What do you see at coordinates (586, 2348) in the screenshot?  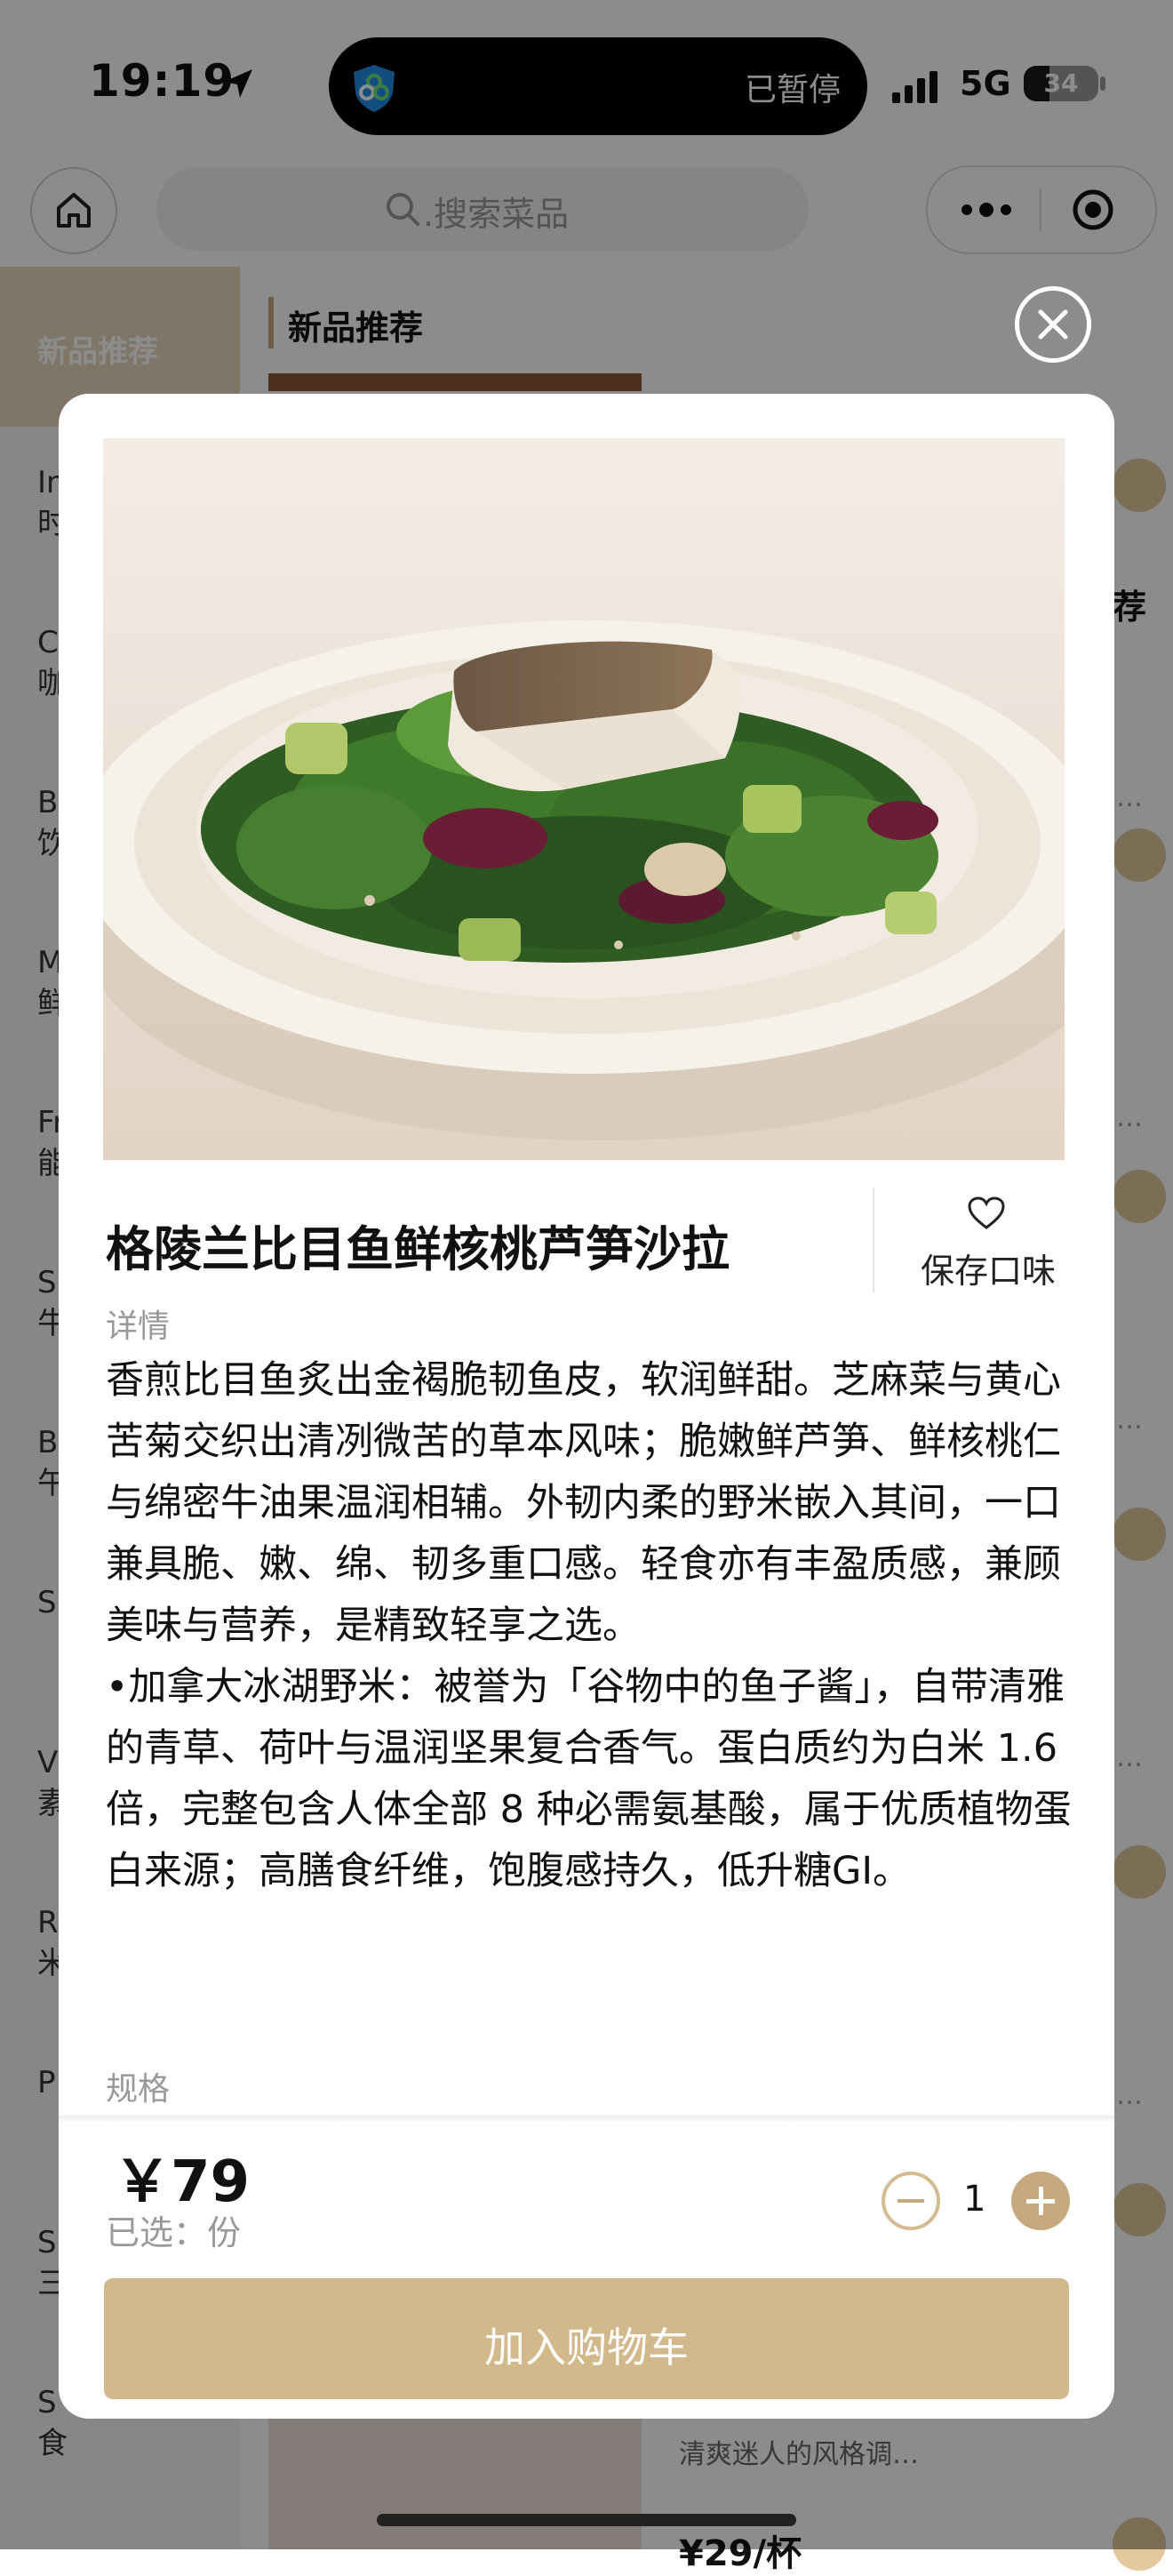 I see `add-to-cart-label: 加入购物车` at bounding box center [586, 2348].